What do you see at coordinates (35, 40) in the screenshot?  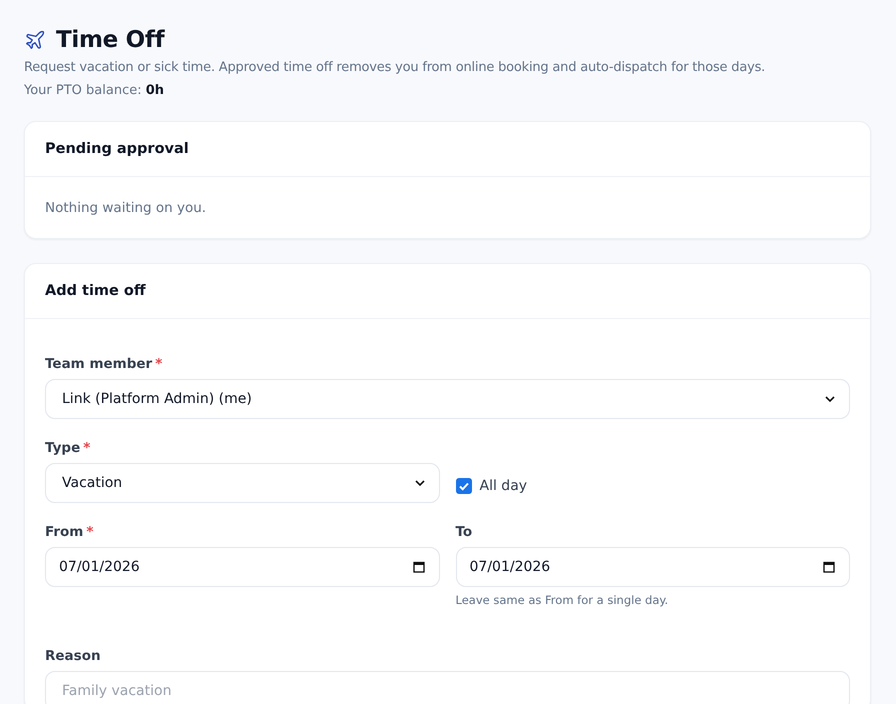 I see `airplane-icon` at bounding box center [35, 40].